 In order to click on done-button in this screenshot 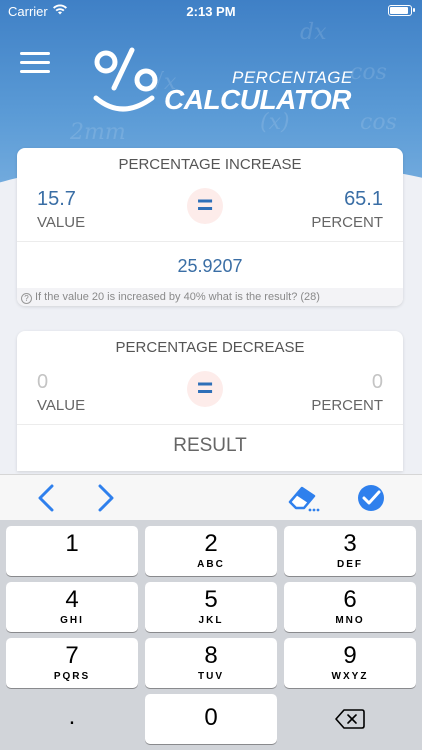, I will do `click(371, 498)`.